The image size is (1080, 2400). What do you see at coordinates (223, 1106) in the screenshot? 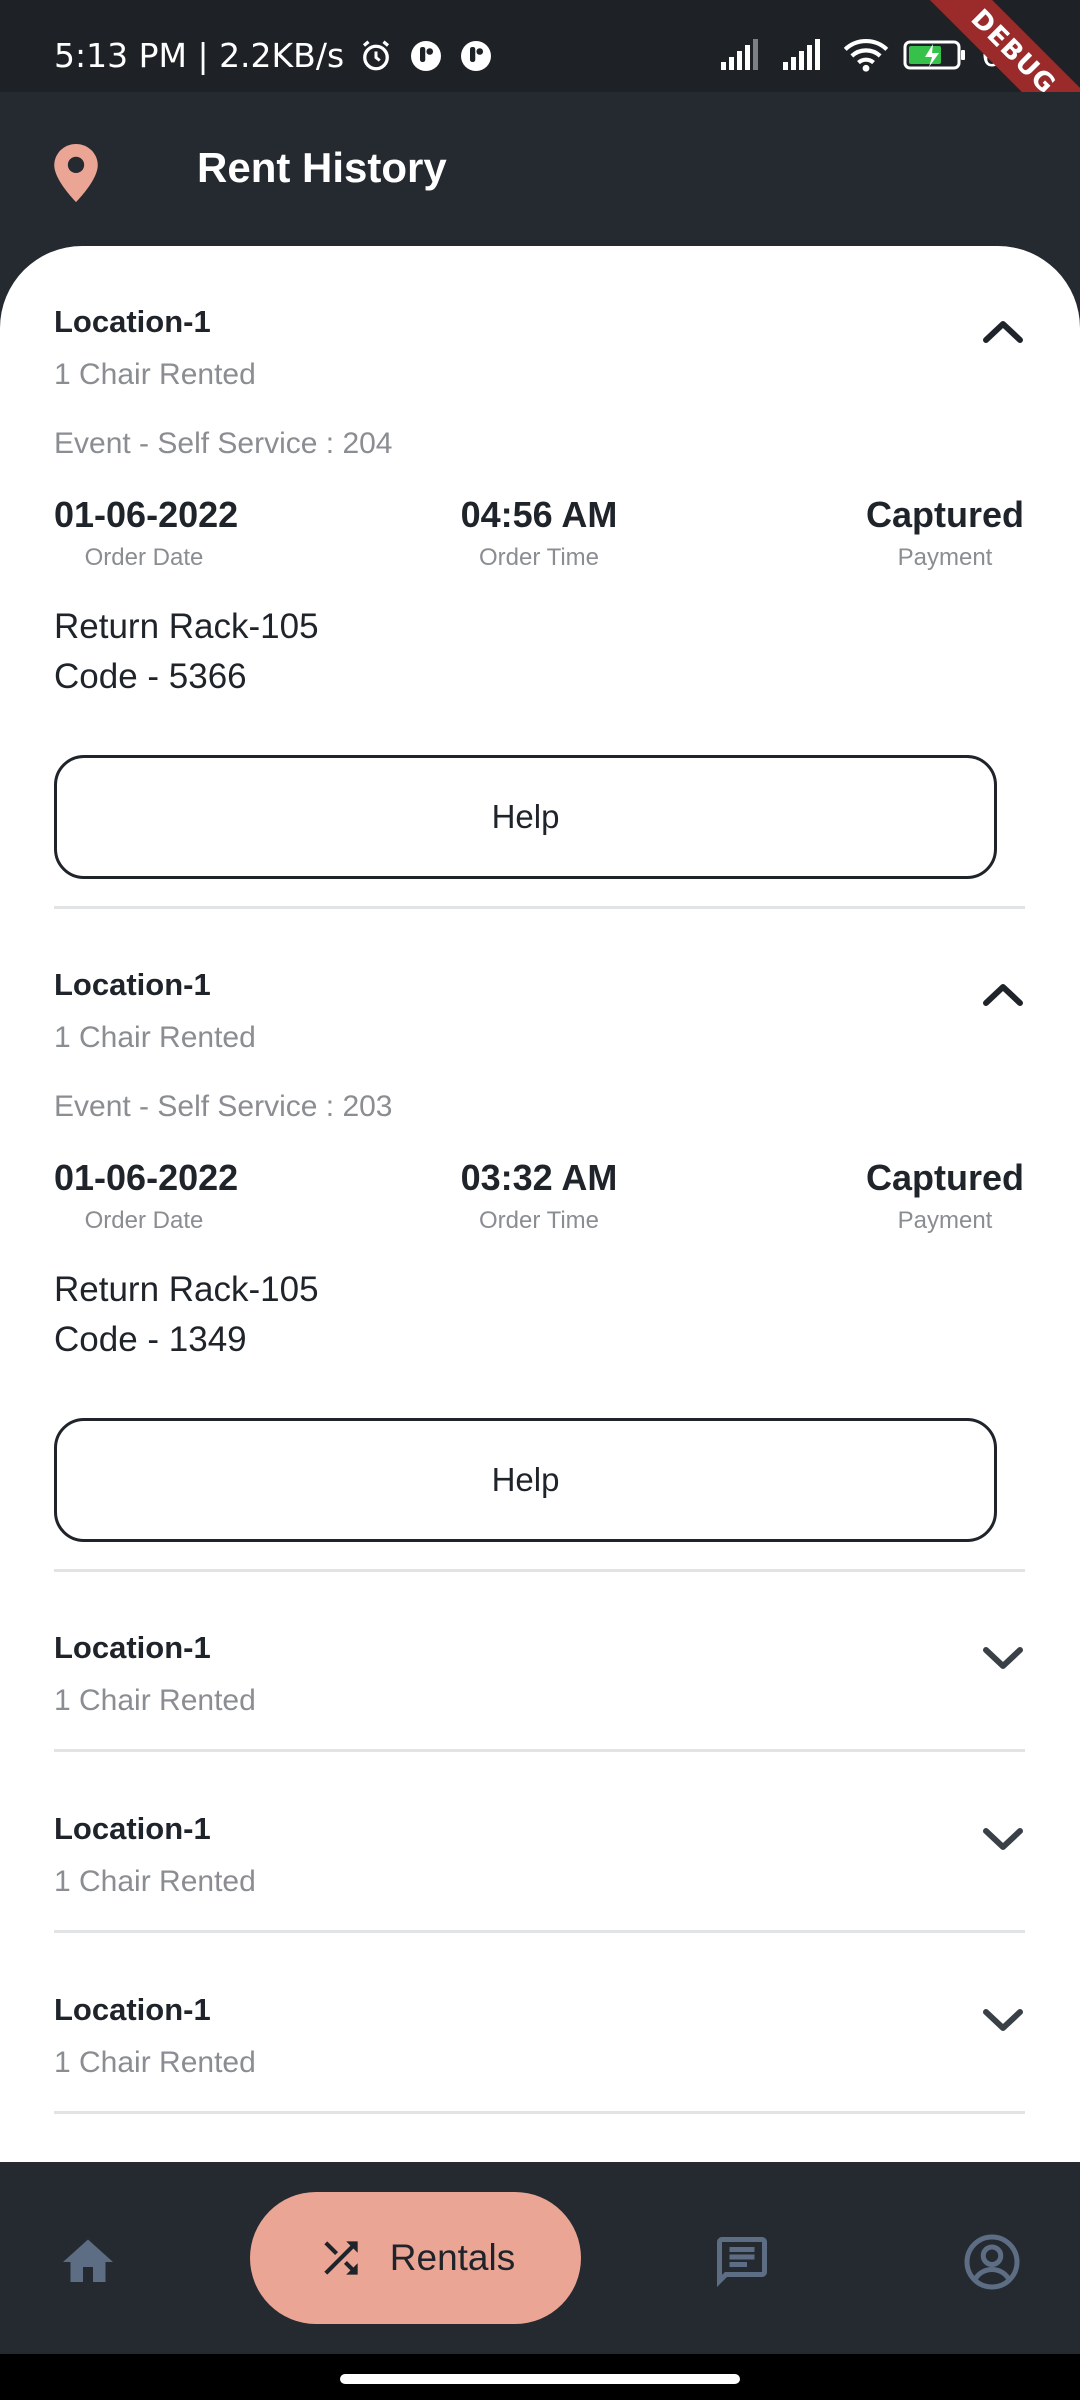
I see `event-text: Event - Self Service : 203` at bounding box center [223, 1106].